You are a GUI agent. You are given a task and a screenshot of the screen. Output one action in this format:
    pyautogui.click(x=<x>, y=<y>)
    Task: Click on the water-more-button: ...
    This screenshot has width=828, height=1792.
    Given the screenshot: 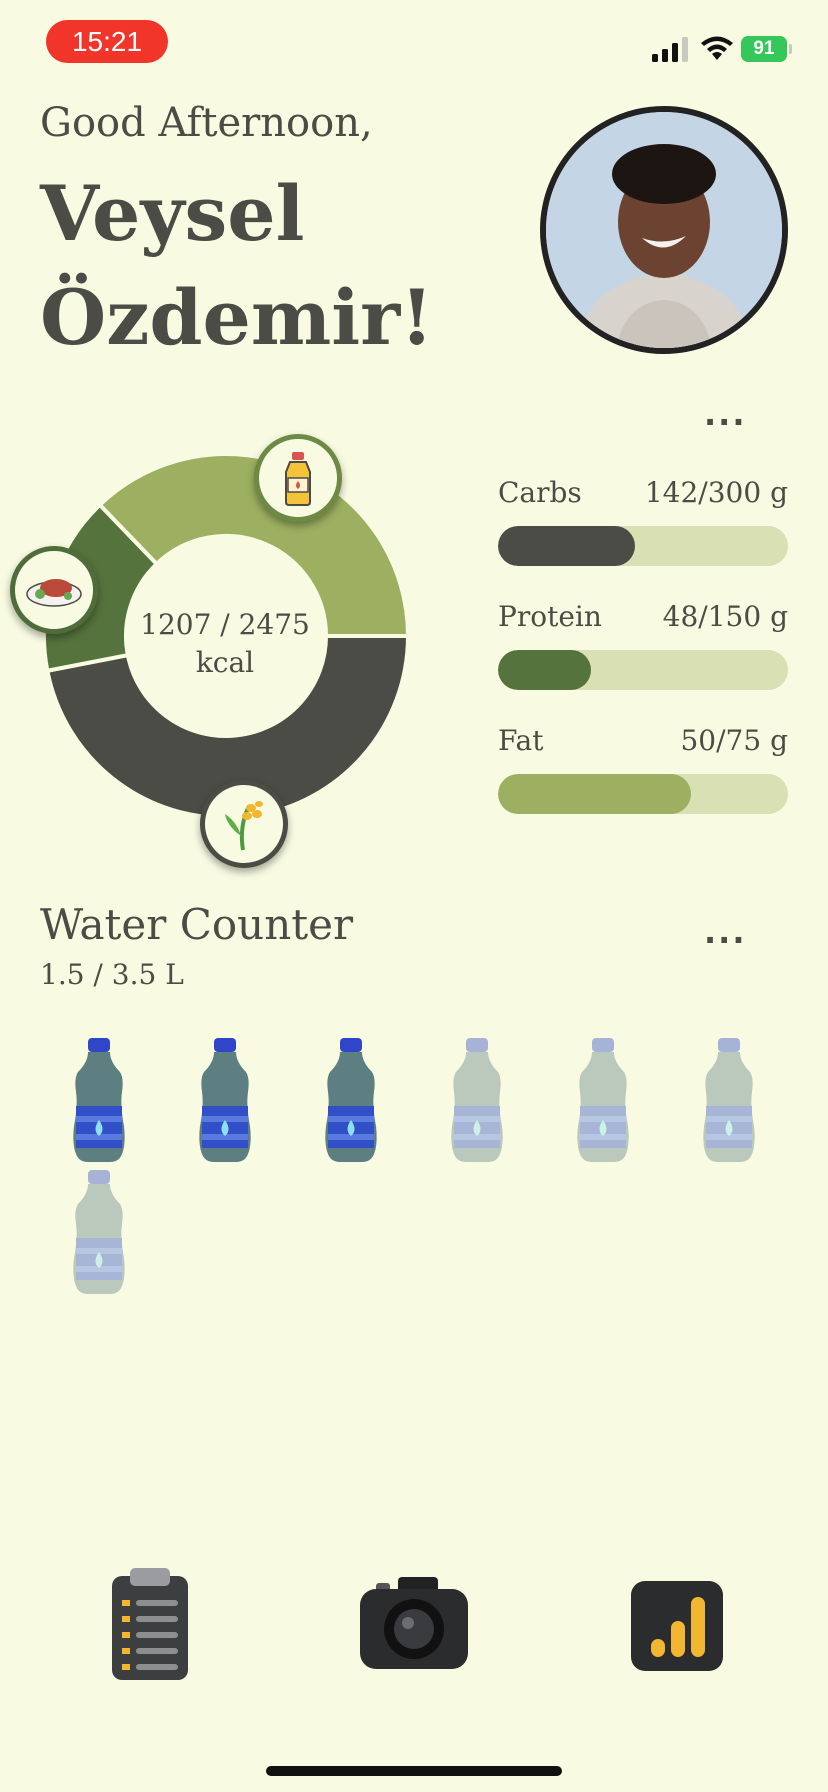 What is the action you would take?
    pyautogui.click(x=725, y=932)
    